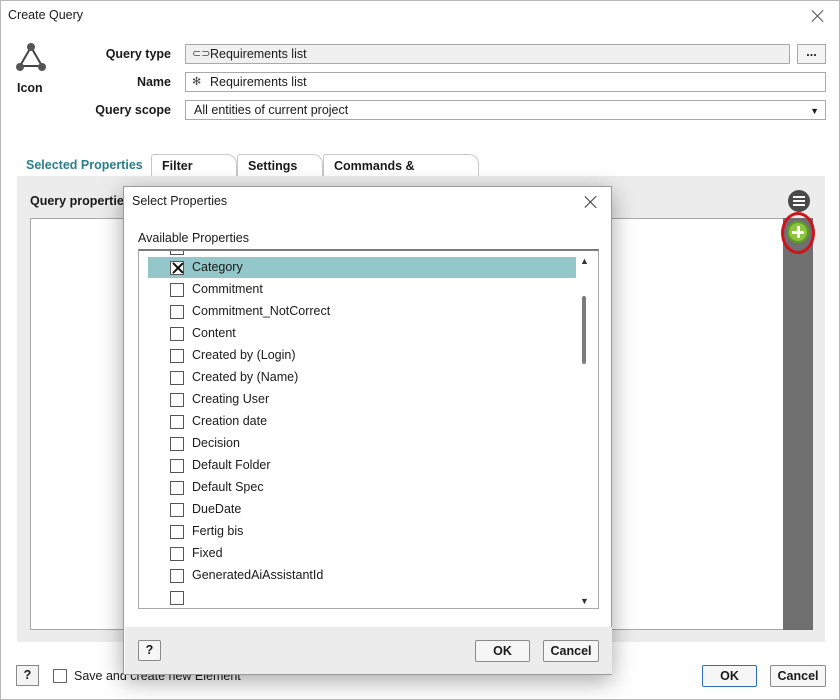  Describe the element at coordinates (401, 174) in the screenshot. I see `tab-commands-patterns: Commands & patterns` at that location.